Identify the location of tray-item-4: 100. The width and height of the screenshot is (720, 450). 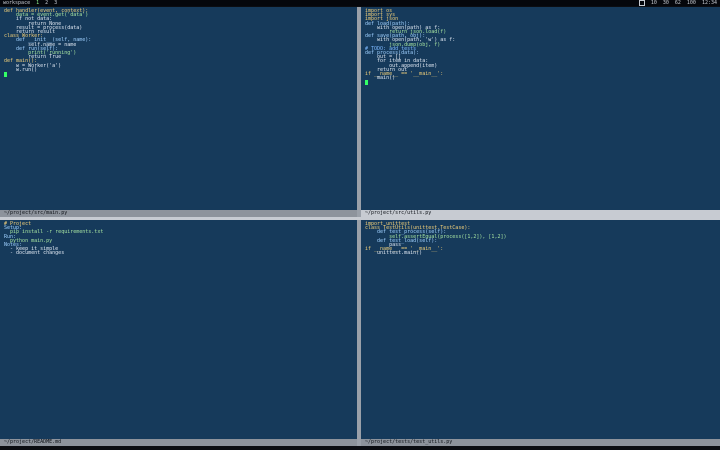
(691, 3).